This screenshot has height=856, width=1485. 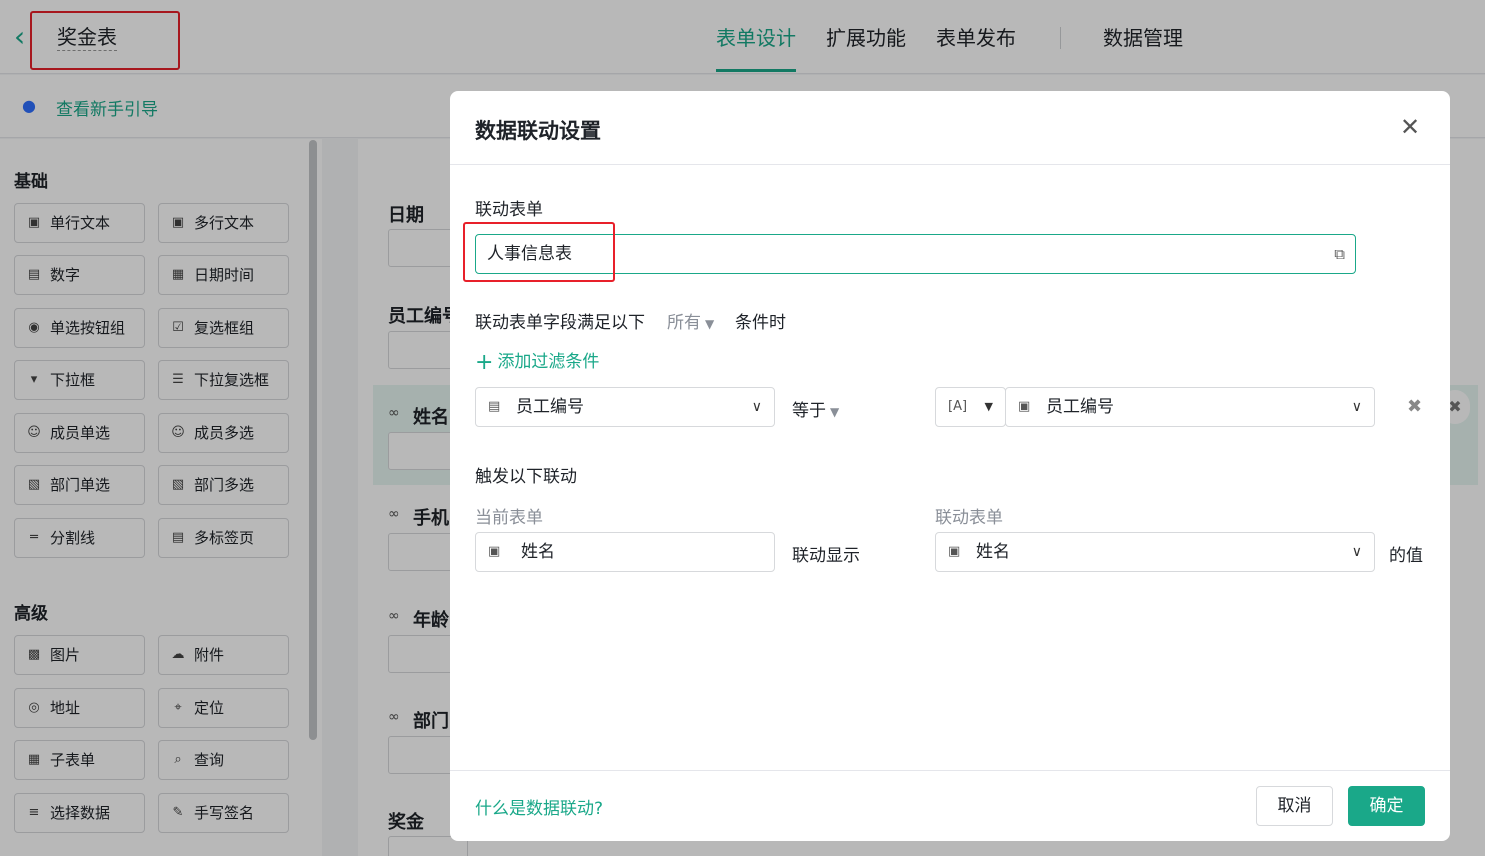 What do you see at coordinates (560, 323) in the screenshot?
I see `condition-prefix: 联动表单字段满足以下` at bounding box center [560, 323].